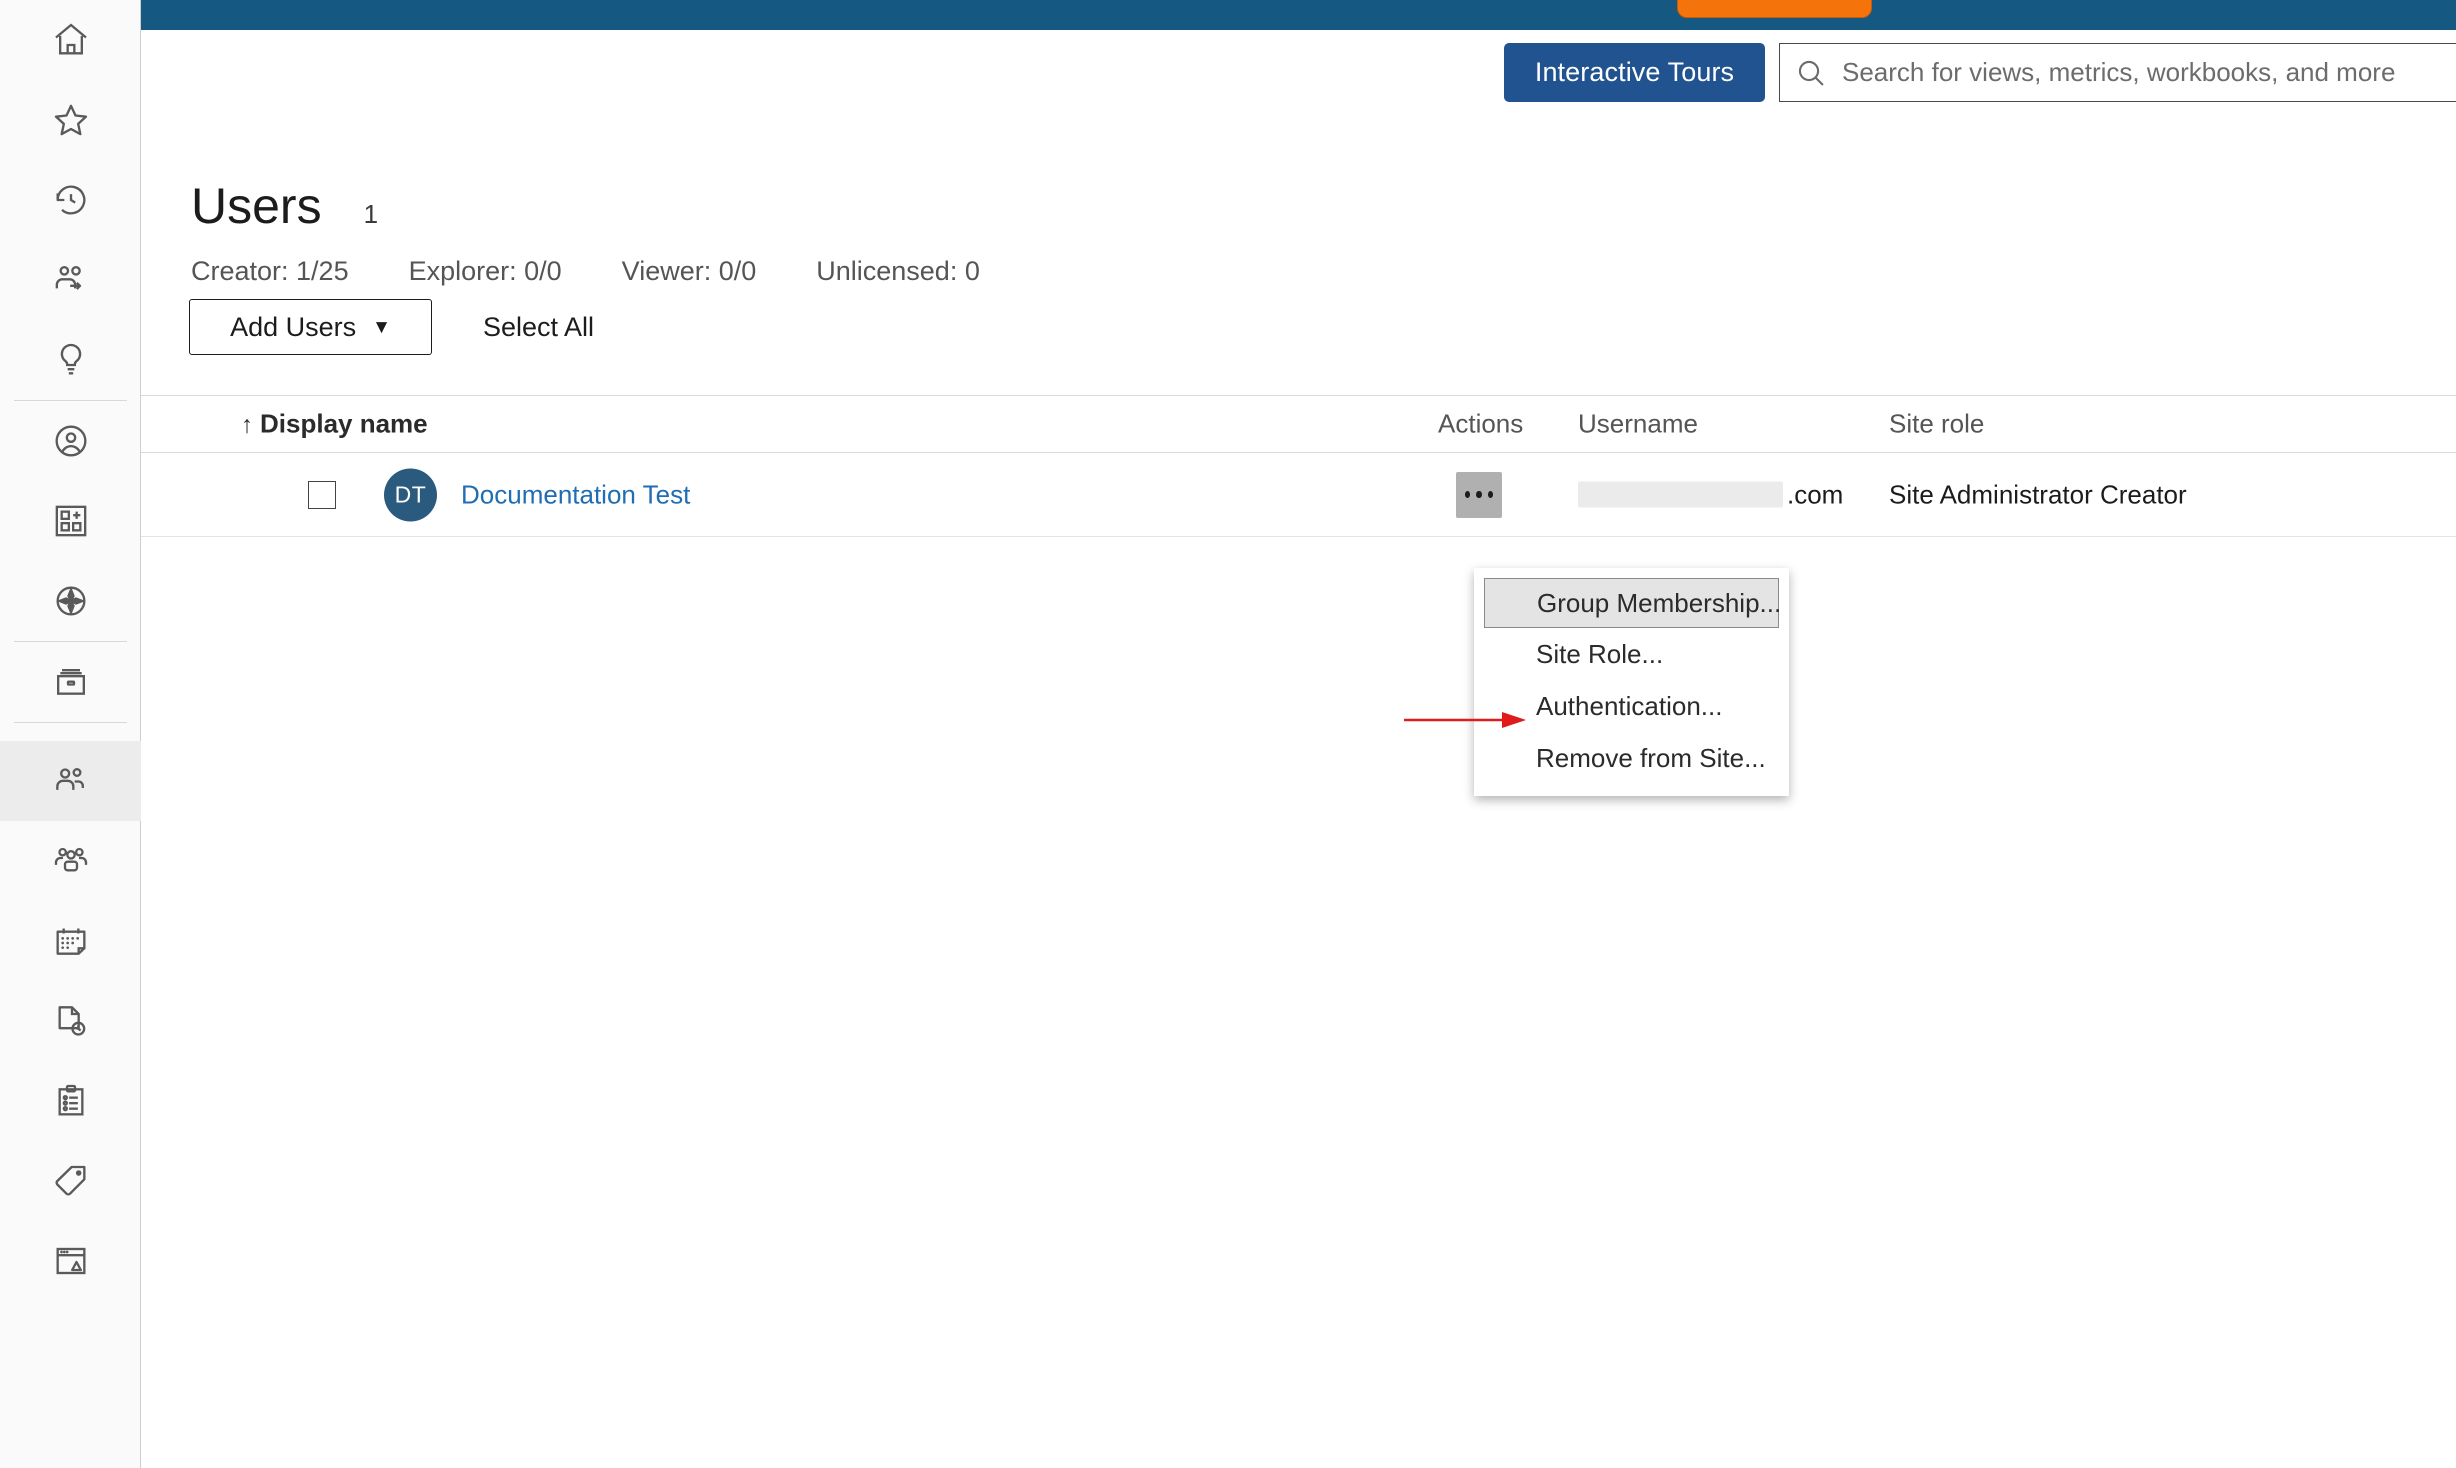 This screenshot has width=2456, height=1468. I want to click on calendar-icon, so click(71, 941).